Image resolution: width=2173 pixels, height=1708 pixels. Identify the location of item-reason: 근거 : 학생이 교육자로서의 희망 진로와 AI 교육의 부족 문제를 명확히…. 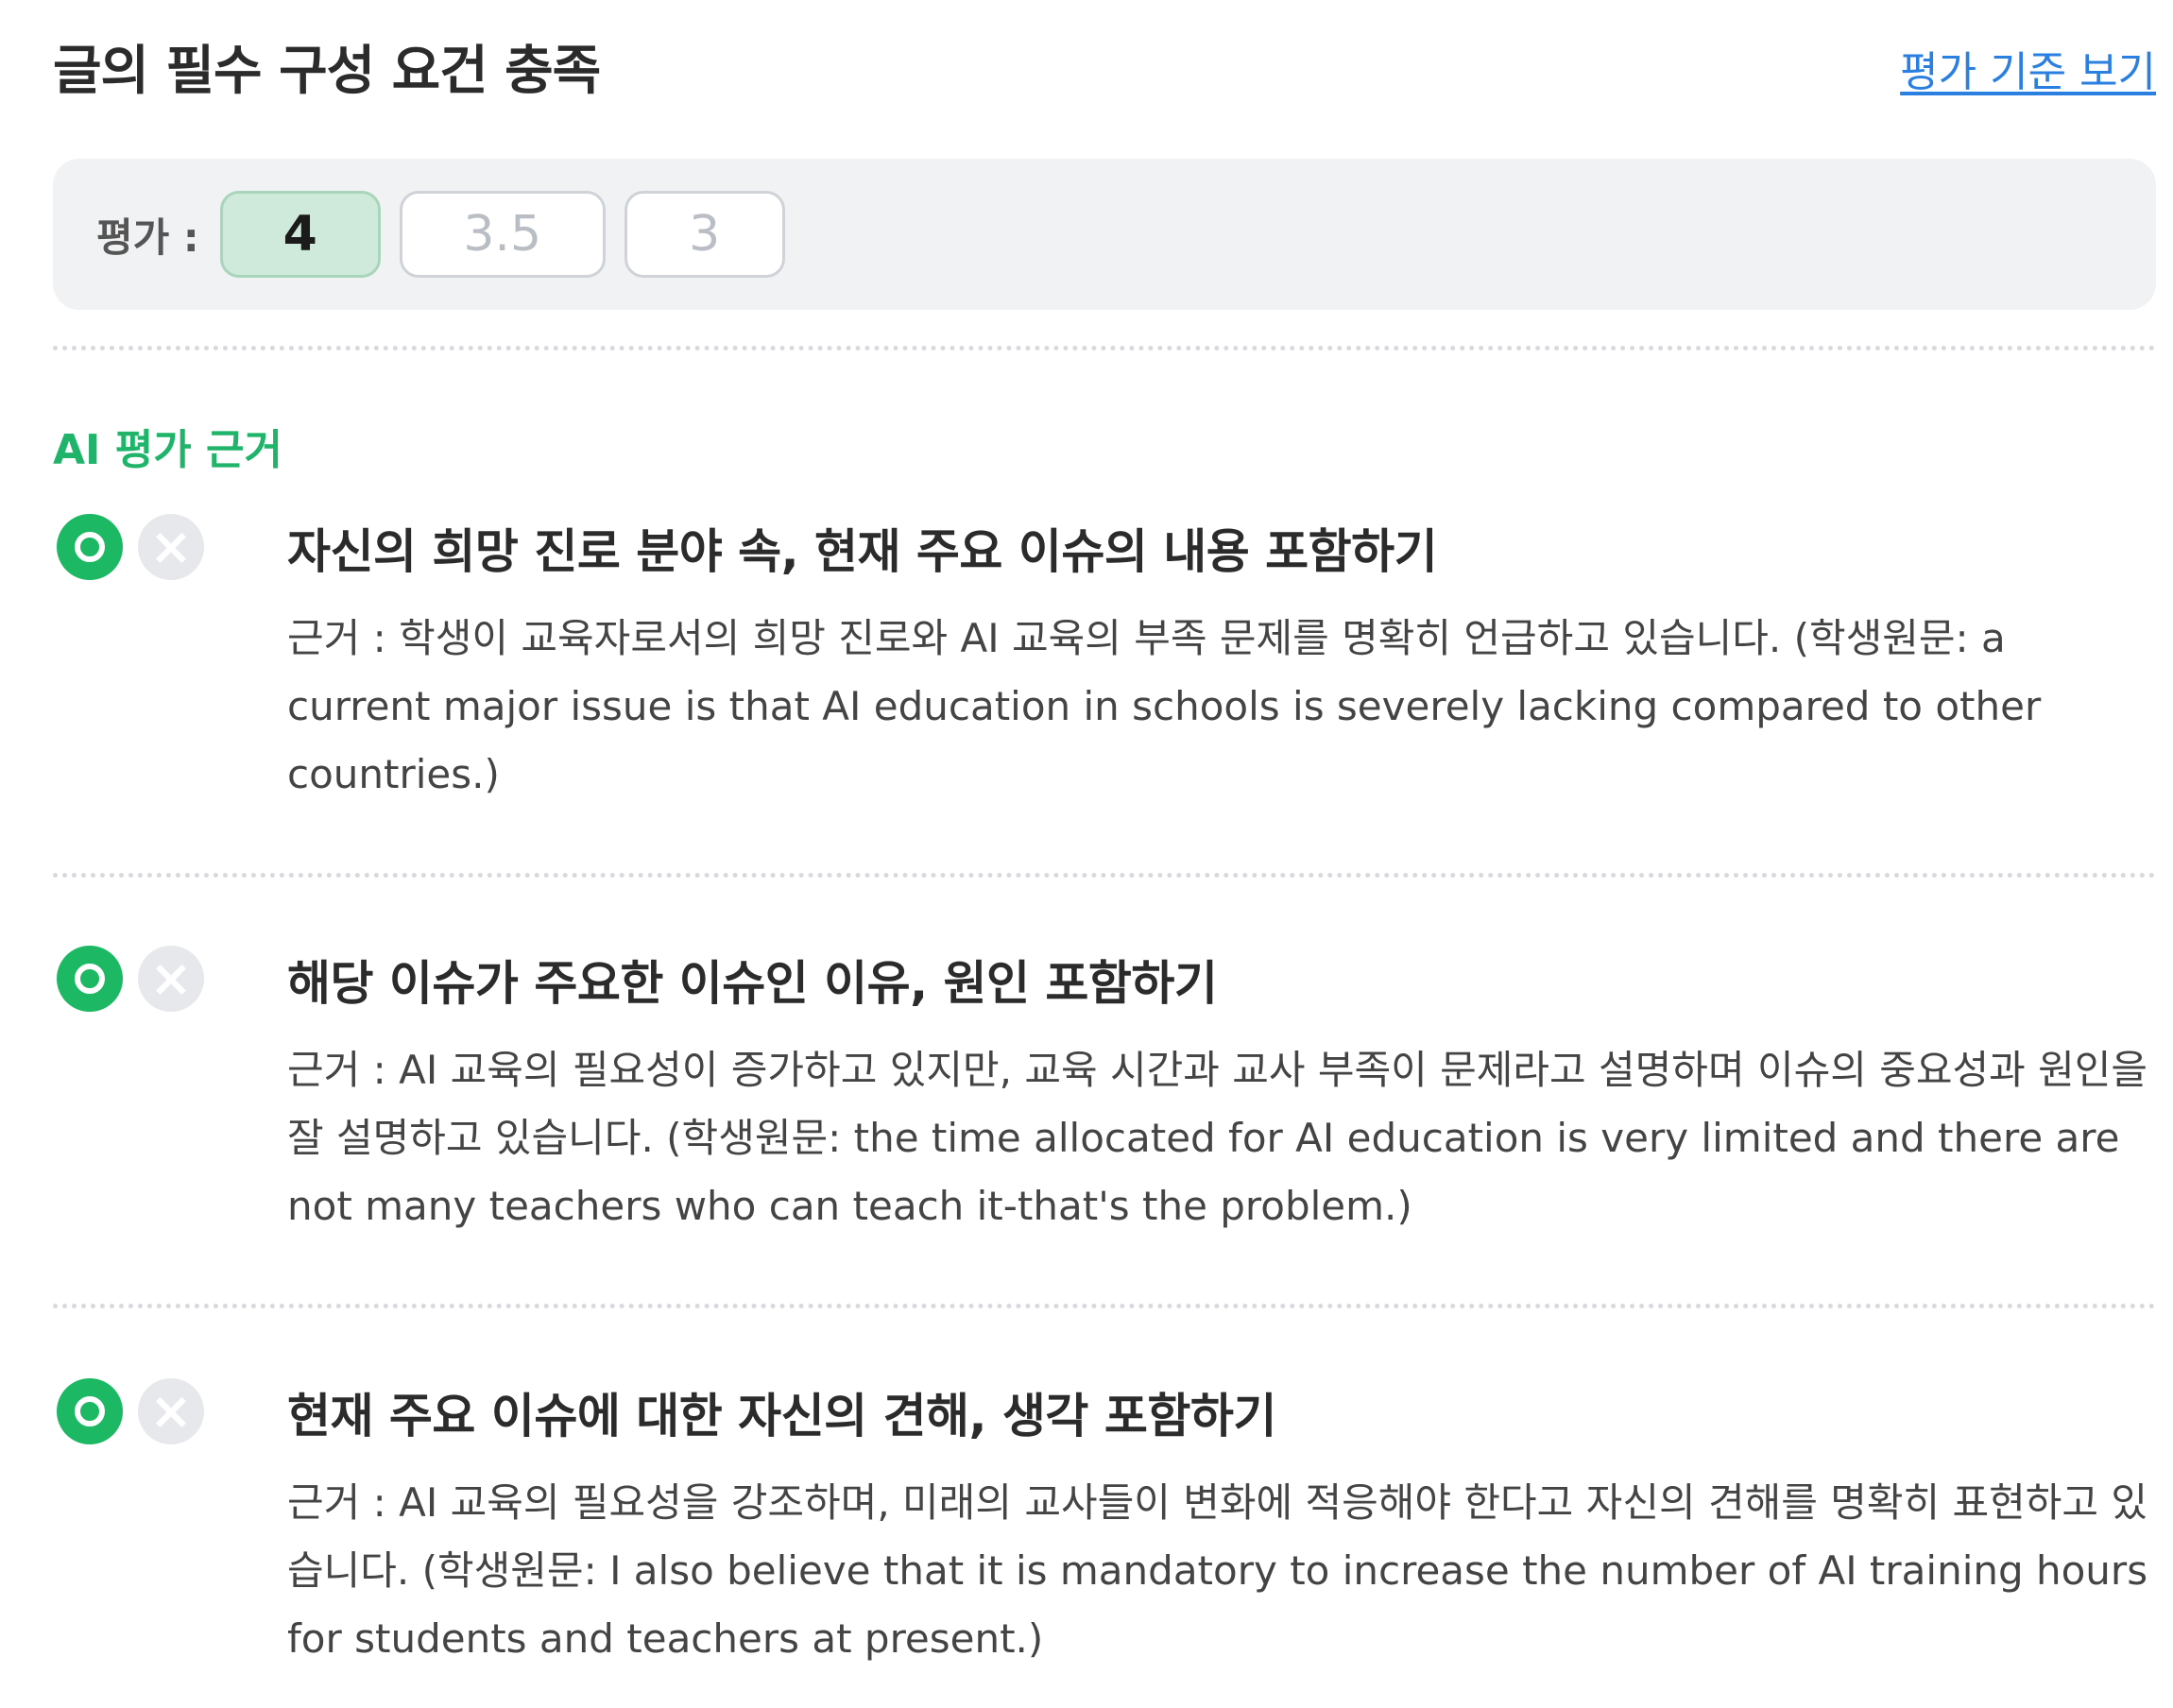
(1164, 706).